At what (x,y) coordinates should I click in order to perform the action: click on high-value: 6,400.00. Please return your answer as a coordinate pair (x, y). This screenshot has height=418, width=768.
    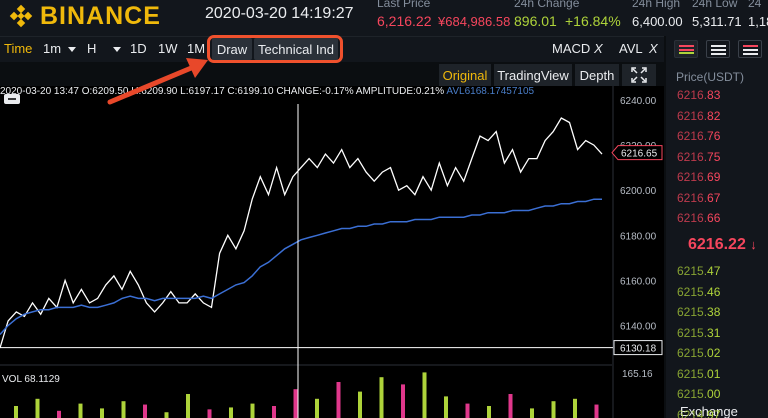
    Looking at the image, I should click on (657, 21).